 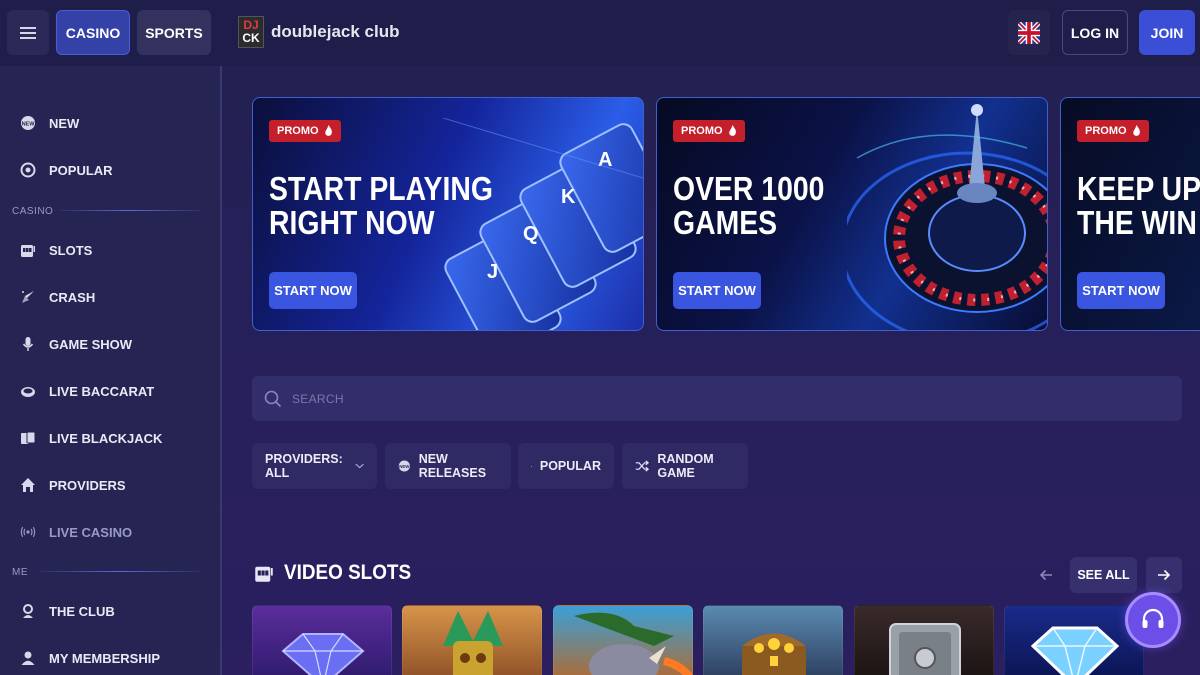 What do you see at coordinates (1164, 575) in the screenshot?
I see `scroll-right-button` at bounding box center [1164, 575].